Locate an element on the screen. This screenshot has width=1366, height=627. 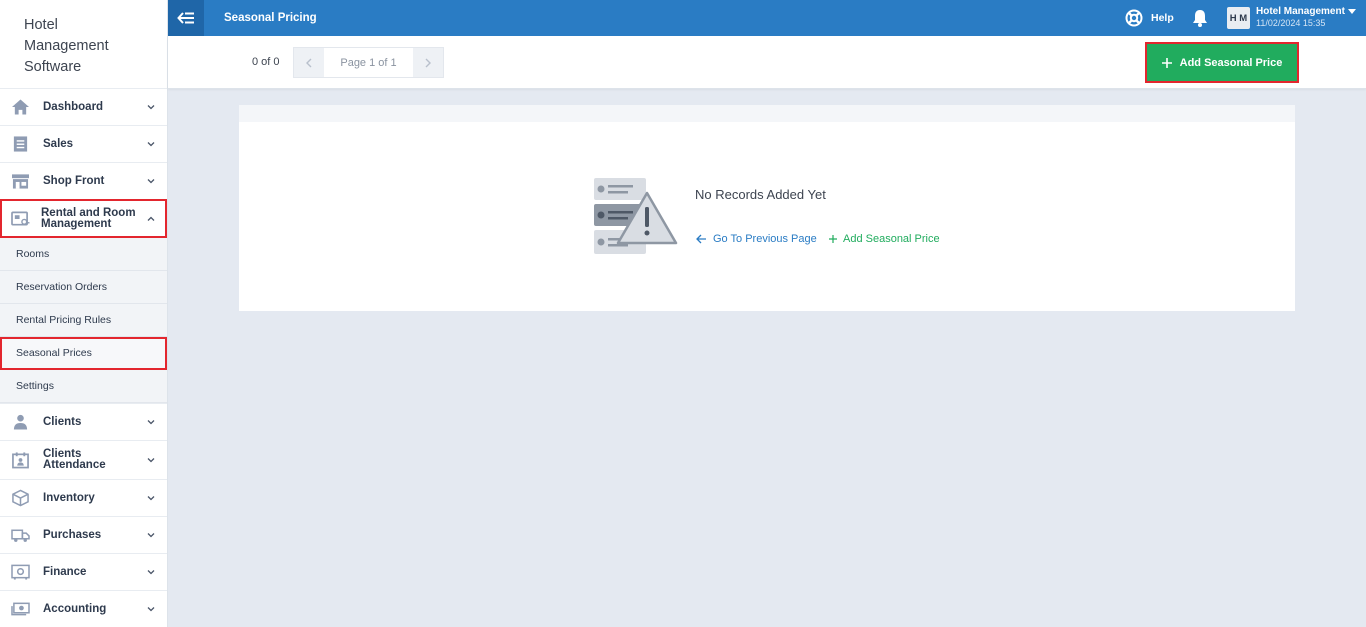
sidebar-subitem-rental-pricing-rules: Rental Pricing Rules is located at coordinates (83, 320).